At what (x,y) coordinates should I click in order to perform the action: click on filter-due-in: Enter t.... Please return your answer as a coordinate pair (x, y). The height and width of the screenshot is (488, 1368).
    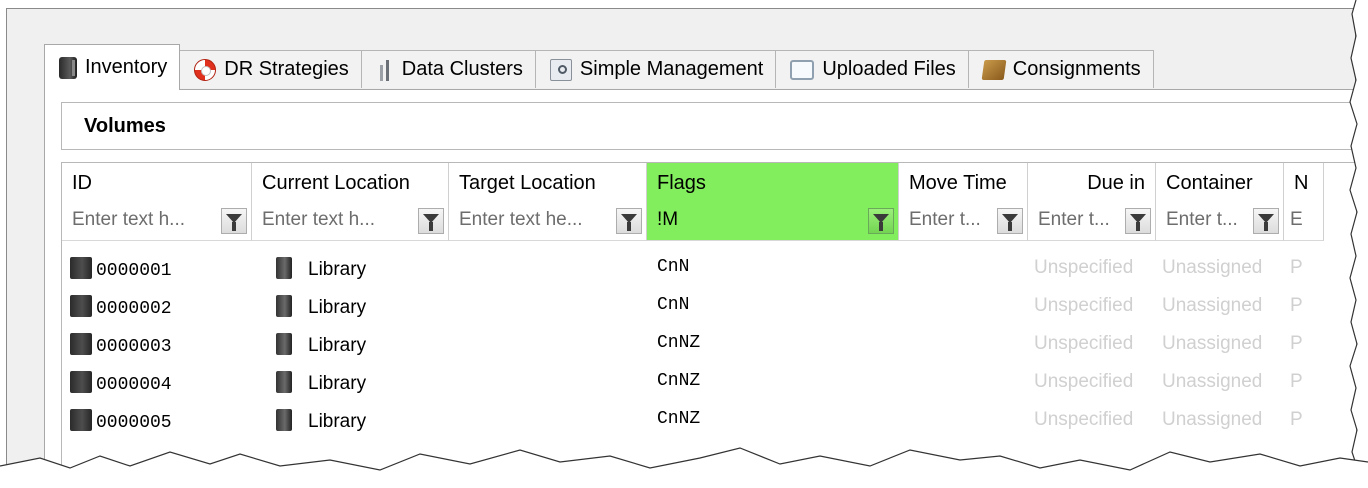
    Looking at the image, I should click on (1092, 222).